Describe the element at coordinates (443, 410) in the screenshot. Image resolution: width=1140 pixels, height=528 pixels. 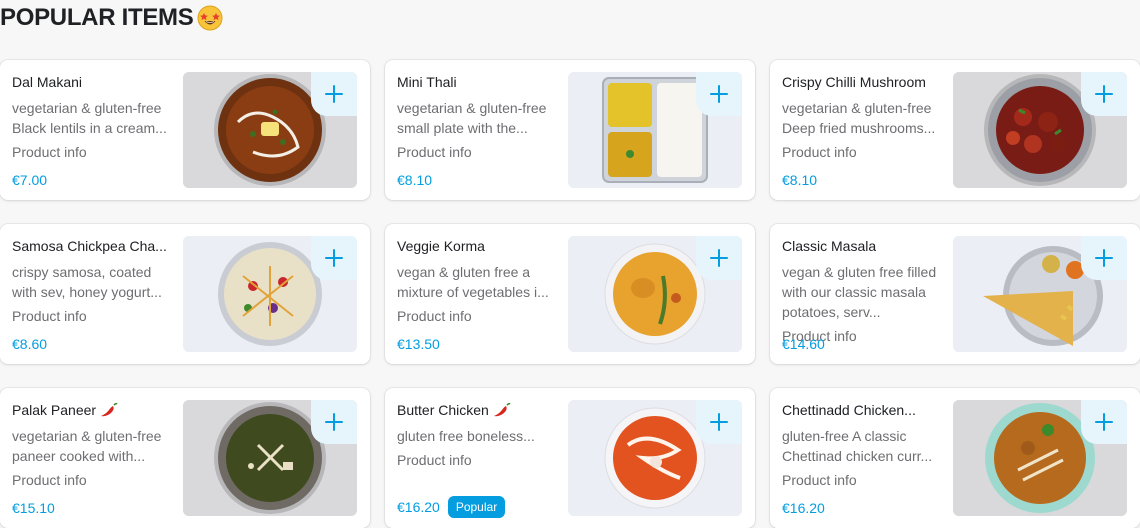
I see `product-name-text: Butter Chicken` at that location.